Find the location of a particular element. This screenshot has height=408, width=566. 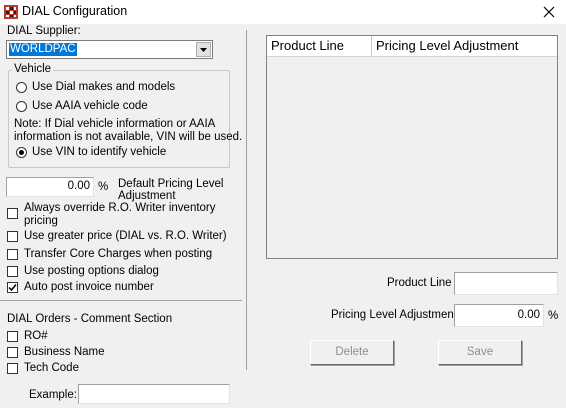

example-field is located at coordinates (154, 394).